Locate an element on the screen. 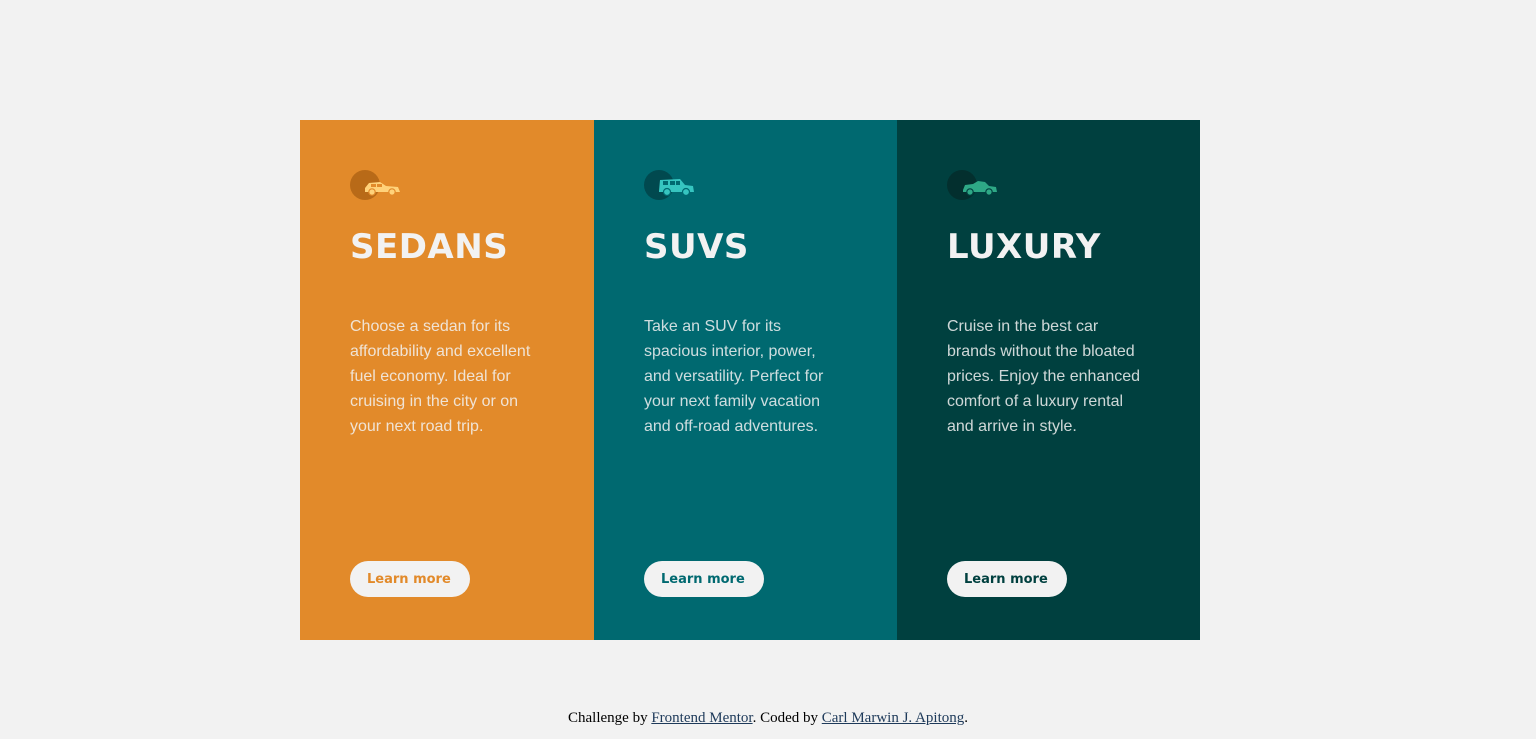 This screenshot has height=739, width=1536. sedan-car-icon is located at coordinates (382, 186).